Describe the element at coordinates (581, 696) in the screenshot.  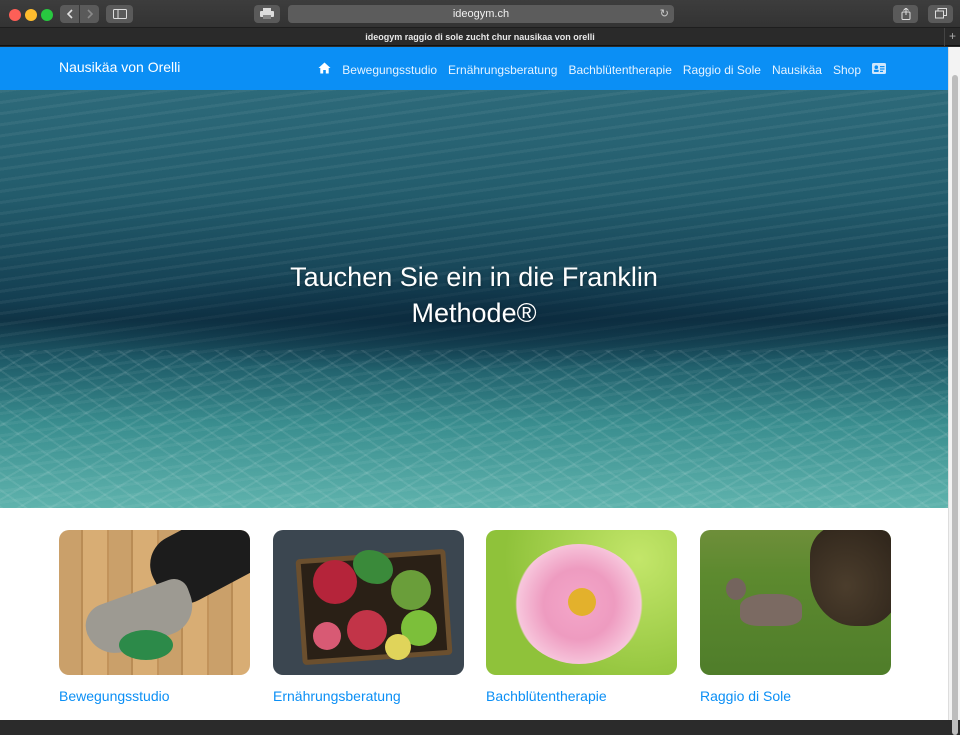
I see `card-link-bachbluetentherapie: Bachblütentherapie` at that location.